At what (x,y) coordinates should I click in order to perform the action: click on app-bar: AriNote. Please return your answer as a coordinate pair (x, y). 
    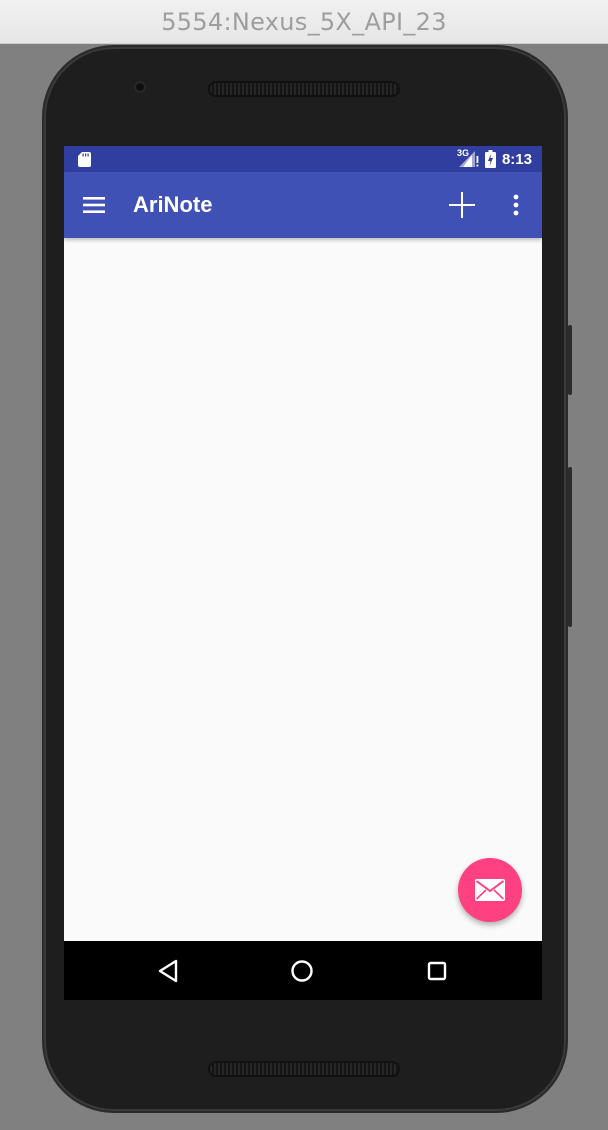
    Looking at the image, I should click on (303, 205).